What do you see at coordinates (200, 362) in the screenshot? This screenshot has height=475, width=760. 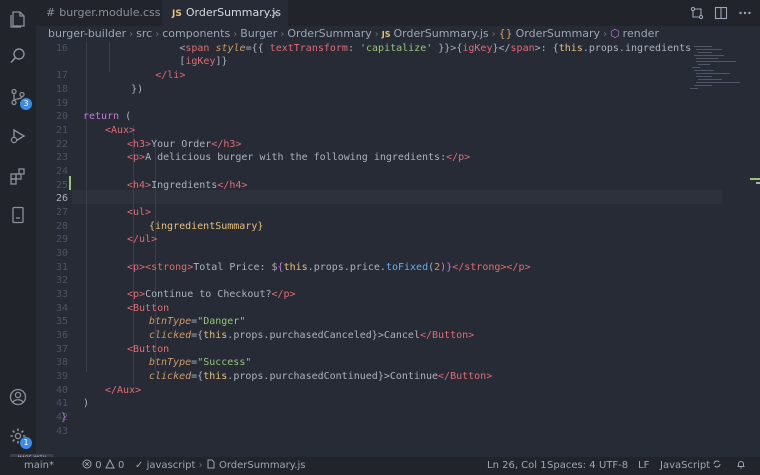 I see `code-line-38: btnType="Success"` at bounding box center [200, 362].